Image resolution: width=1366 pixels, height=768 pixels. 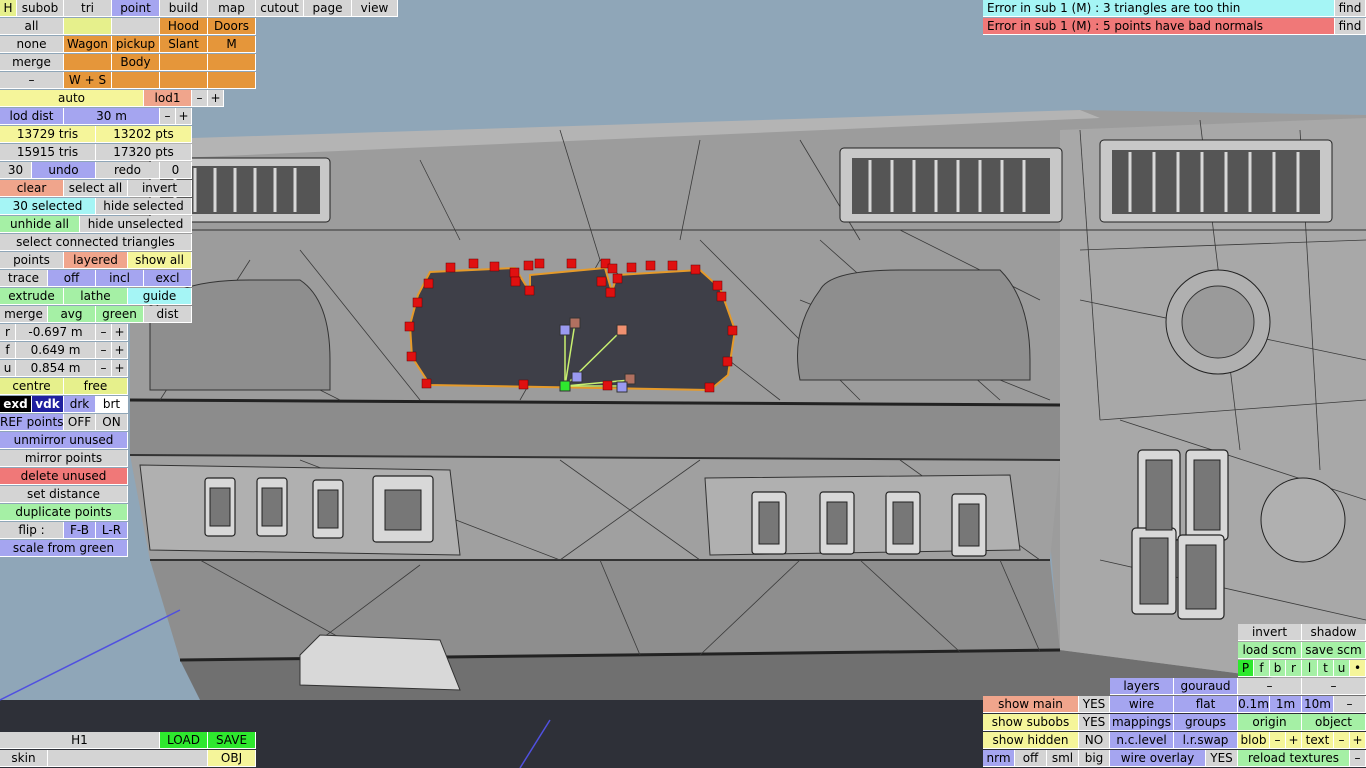 What do you see at coordinates (1206, 704) in the screenshot?
I see `flat-button: flat` at bounding box center [1206, 704].